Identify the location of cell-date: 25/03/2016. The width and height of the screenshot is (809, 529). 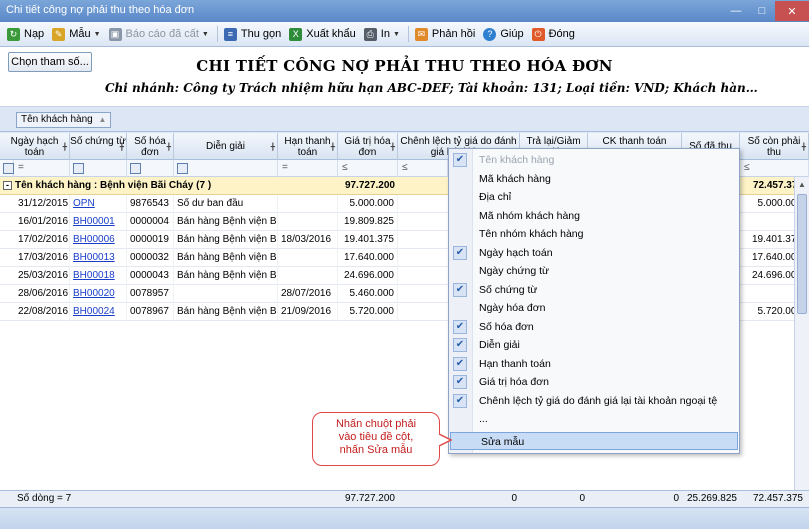
(35, 276).